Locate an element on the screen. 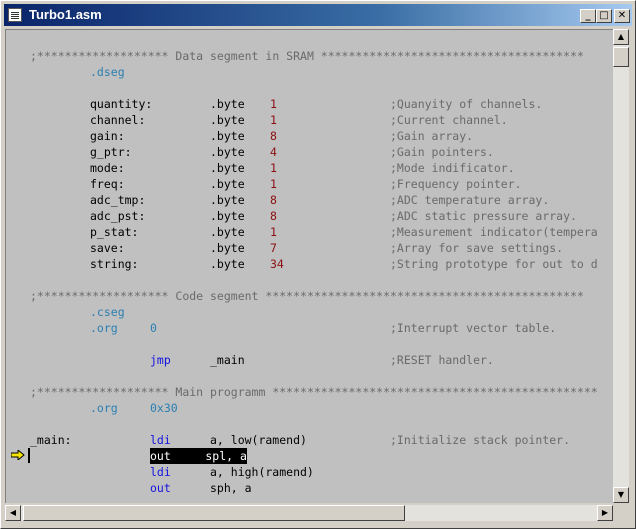 The image size is (636, 529). code-token: .cseg is located at coordinates (107, 312).